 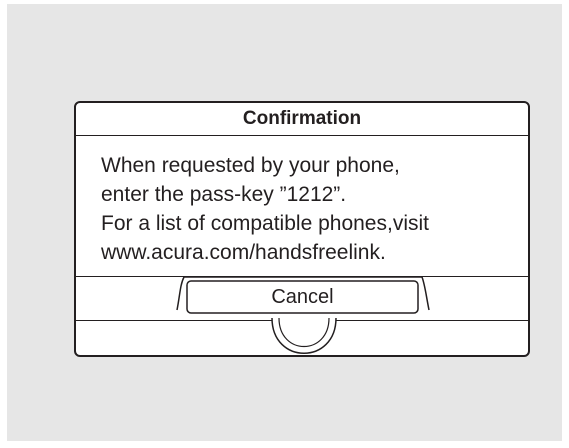 What do you see at coordinates (224, 194) in the screenshot?
I see `message-line: enter the pass-key ”1212”.` at bounding box center [224, 194].